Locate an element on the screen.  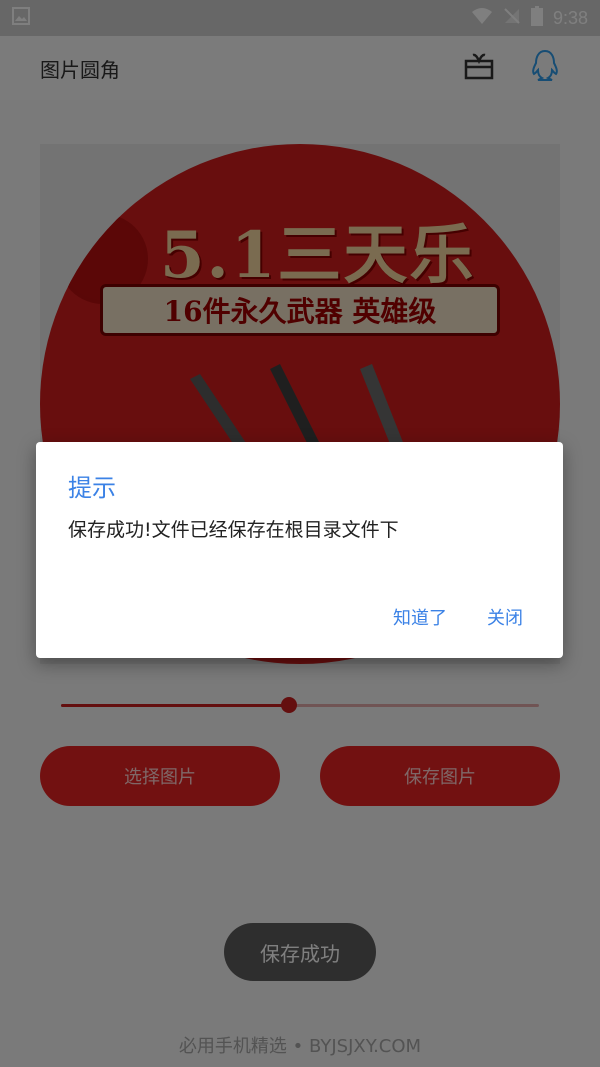
dialog-actions: 知道了 关闭 is located at coordinates (458, 617).